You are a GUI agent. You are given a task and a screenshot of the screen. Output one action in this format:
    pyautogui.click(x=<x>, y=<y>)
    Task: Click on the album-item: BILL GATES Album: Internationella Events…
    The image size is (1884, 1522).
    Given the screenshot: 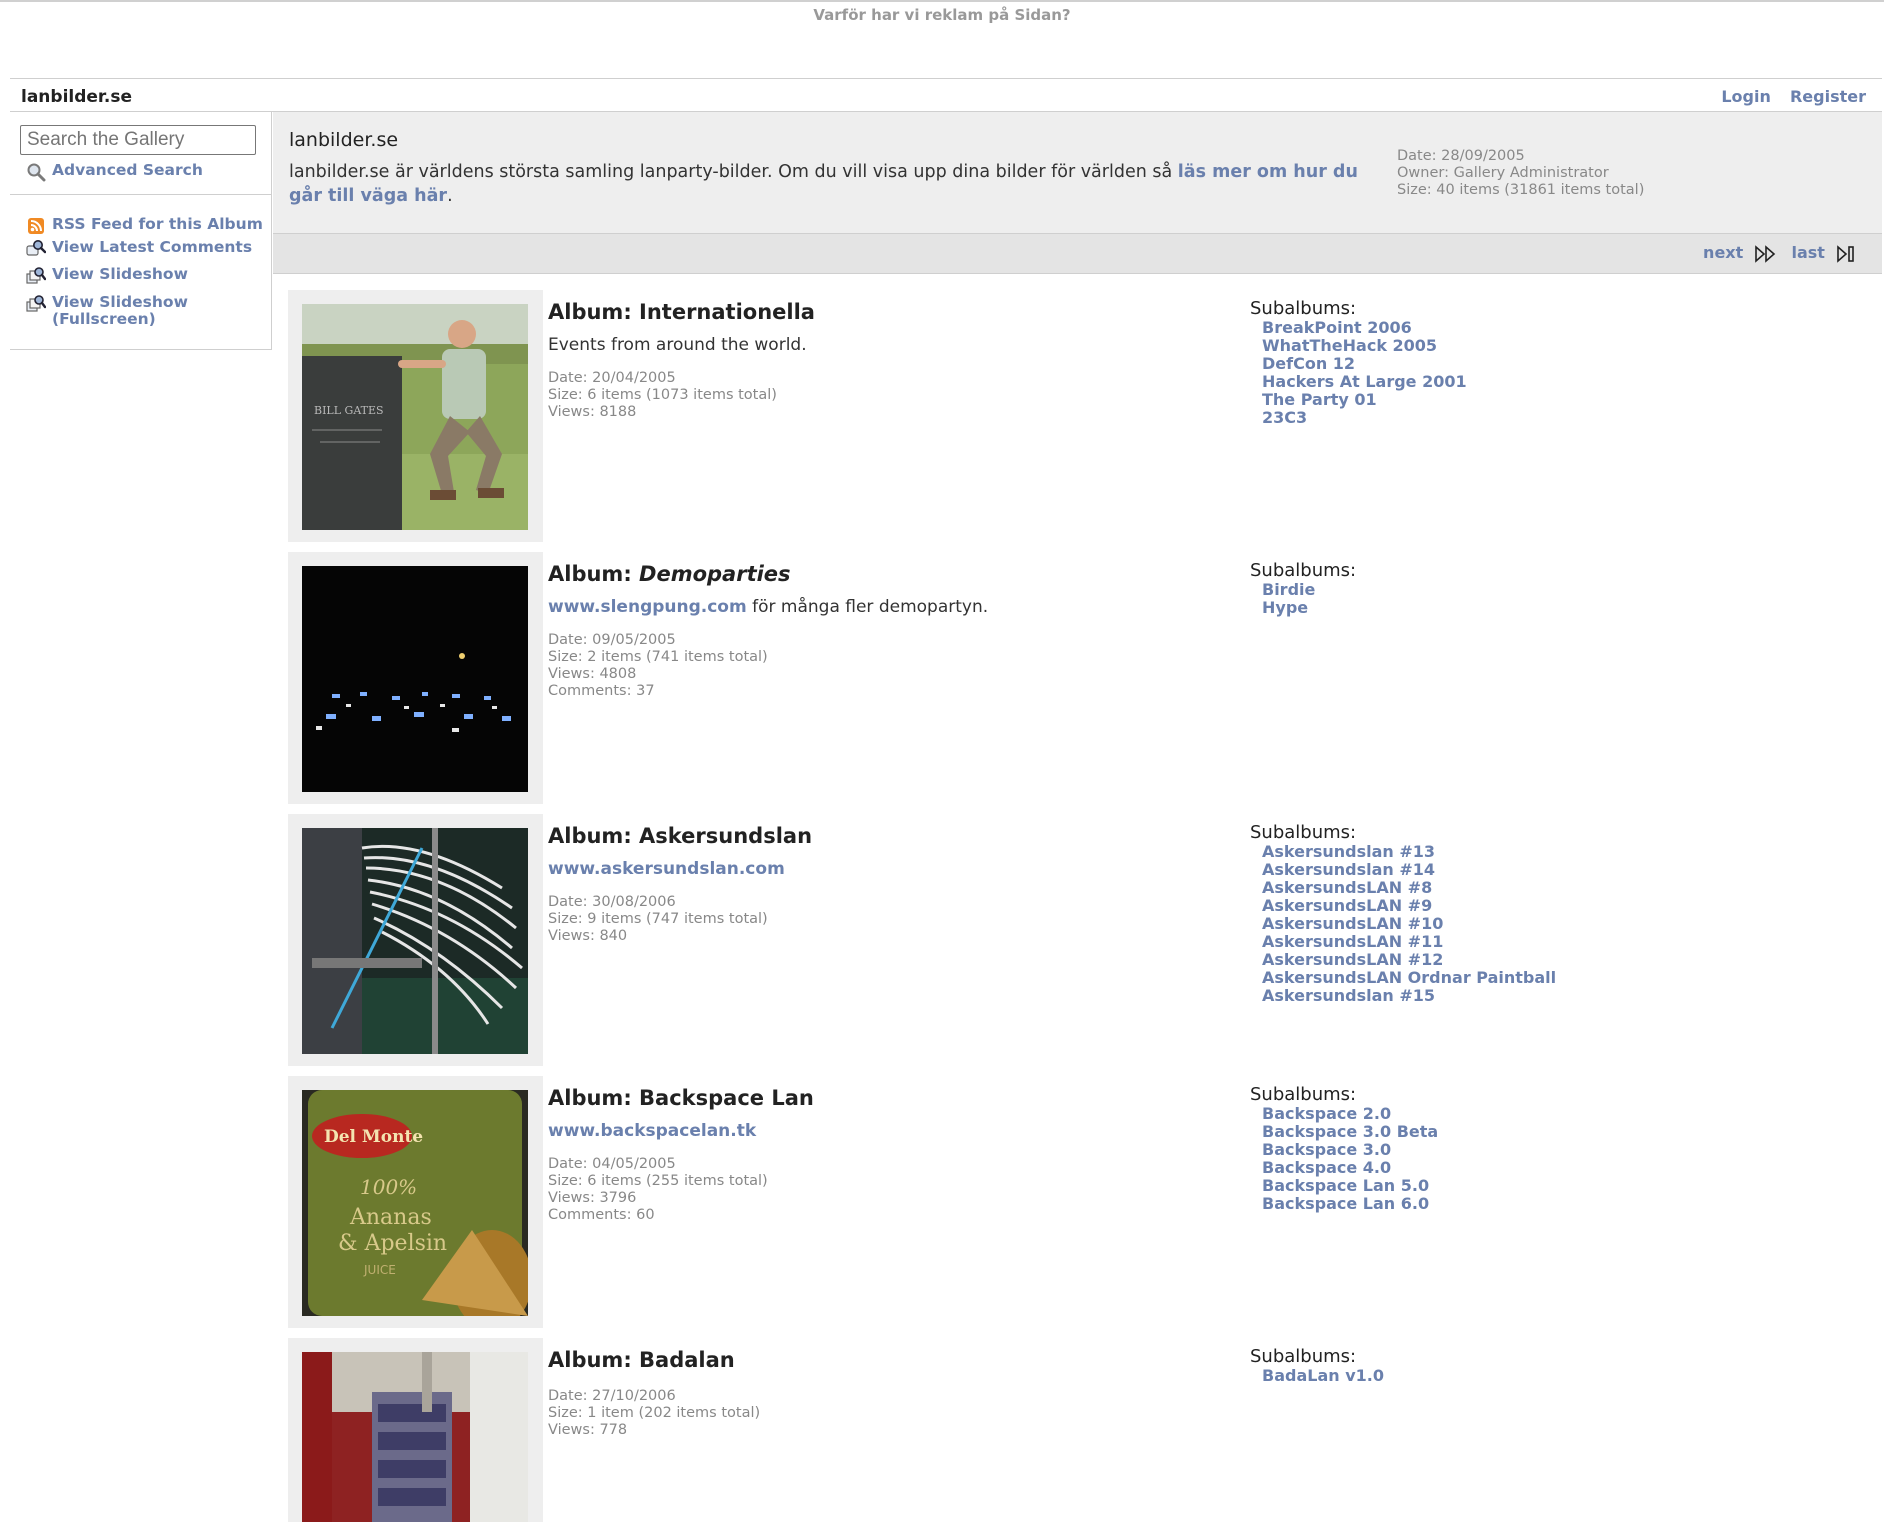 What is the action you would take?
    pyautogui.click(x=1078, y=416)
    